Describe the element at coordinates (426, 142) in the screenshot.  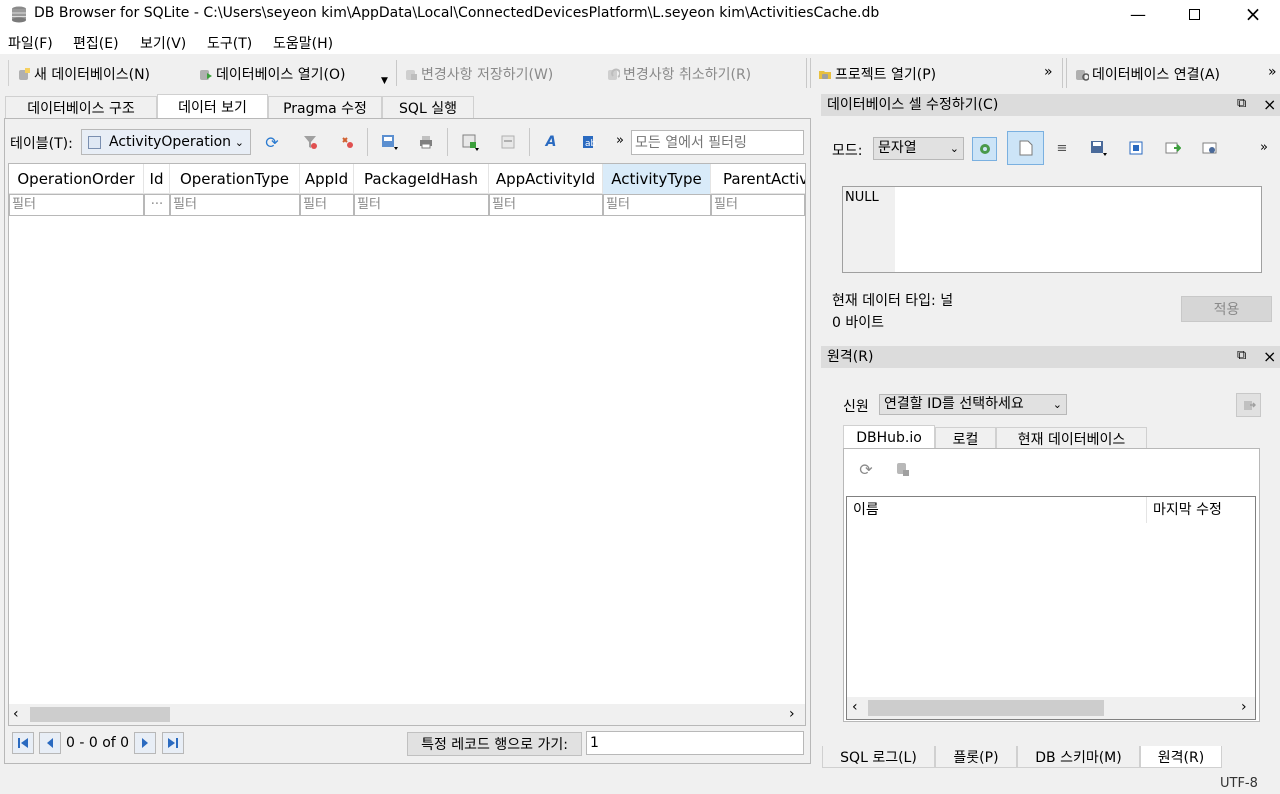
I see `print-icon` at that location.